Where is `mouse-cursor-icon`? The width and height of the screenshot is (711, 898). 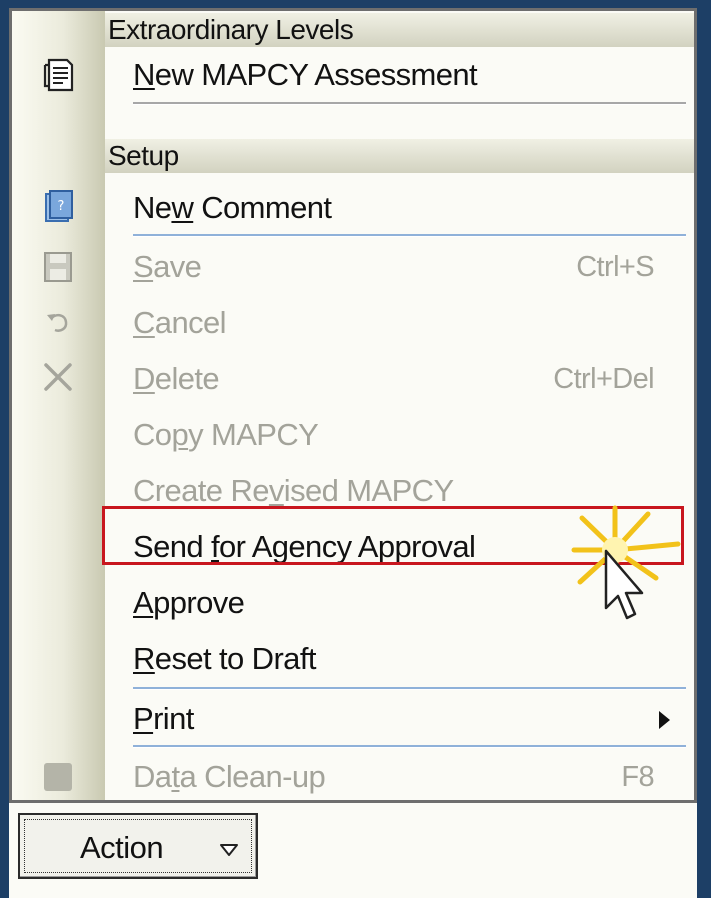
mouse-cursor-icon is located at coordinates (624, 584).